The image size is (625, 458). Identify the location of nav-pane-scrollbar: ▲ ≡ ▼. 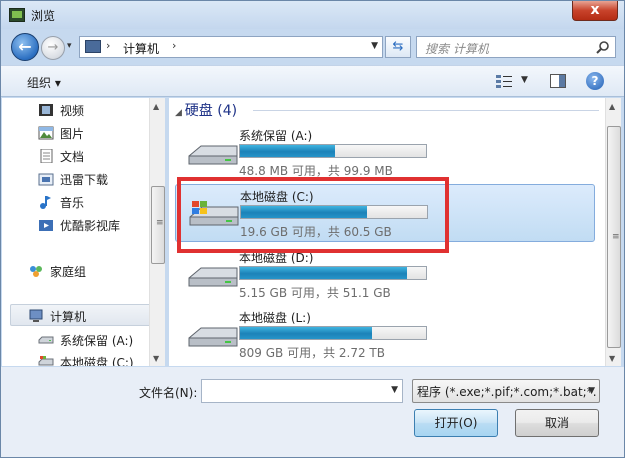
(157, 232).